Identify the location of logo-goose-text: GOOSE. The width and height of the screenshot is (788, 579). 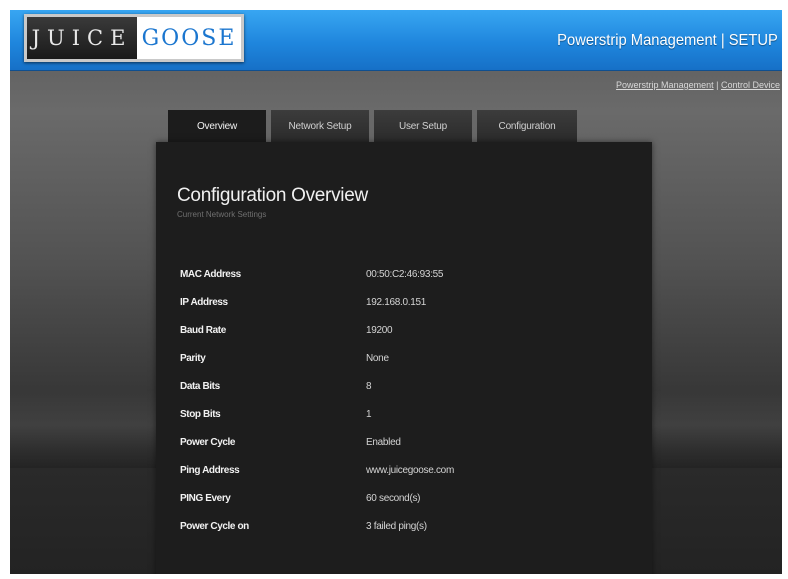
(189, 38).